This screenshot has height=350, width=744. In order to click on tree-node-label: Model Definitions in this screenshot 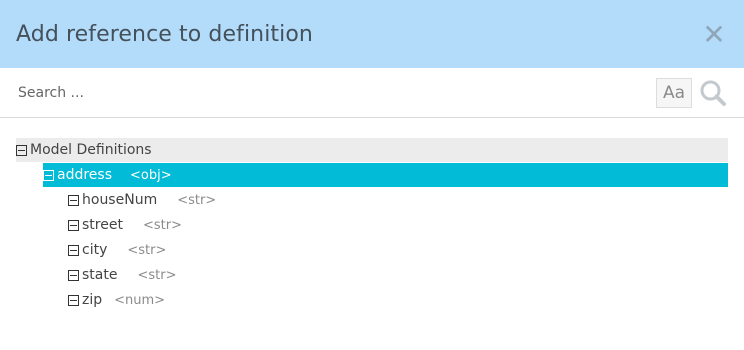, I will do `click(91, 150)`.